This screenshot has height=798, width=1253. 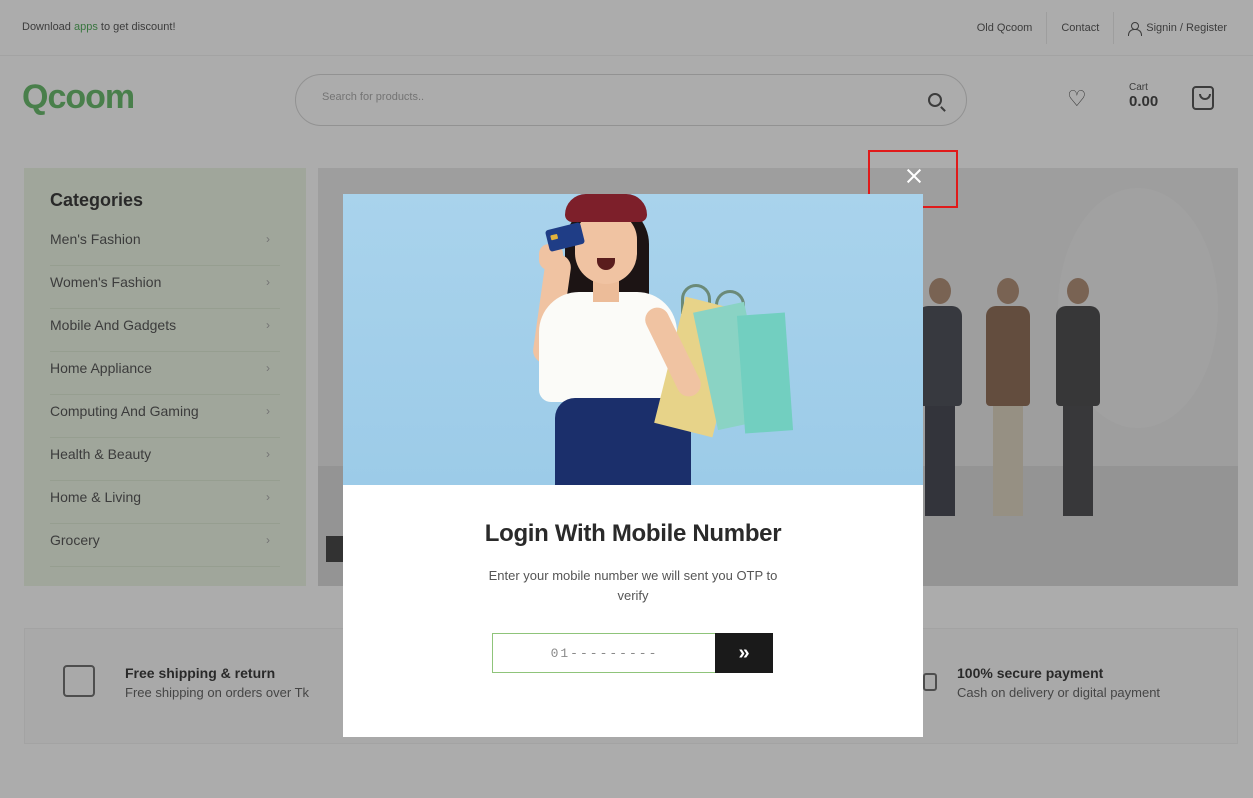 I want to click on close-icon, so click(x=914, y=176).